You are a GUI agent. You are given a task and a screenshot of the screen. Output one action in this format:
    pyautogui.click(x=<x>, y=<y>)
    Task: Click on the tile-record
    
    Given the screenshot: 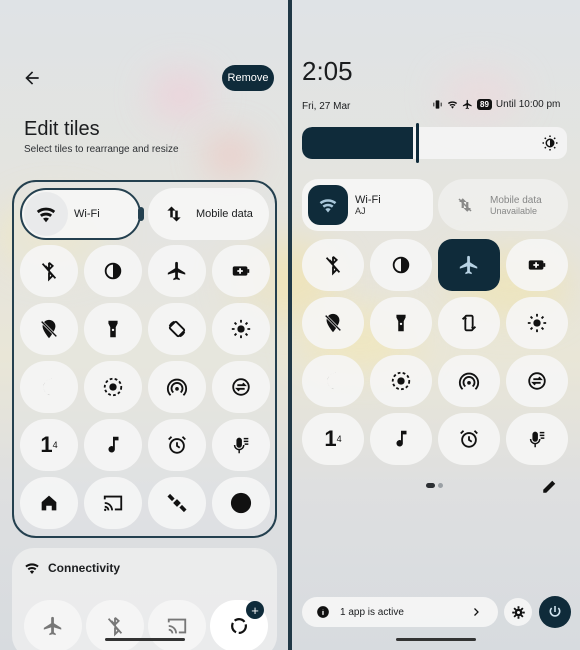 What is the action you would take?
    pyautogui.click(x=241, y=503)
    